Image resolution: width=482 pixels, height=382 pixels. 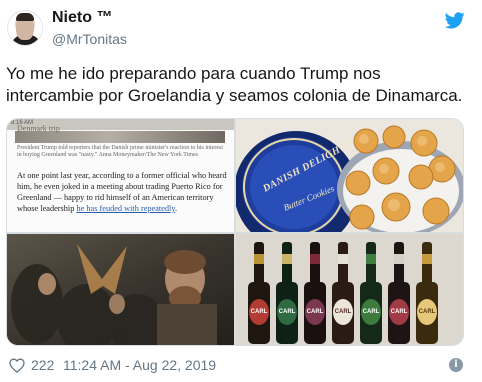 I want to click on beer-label-7: CARL, so click(x=427, y=312).